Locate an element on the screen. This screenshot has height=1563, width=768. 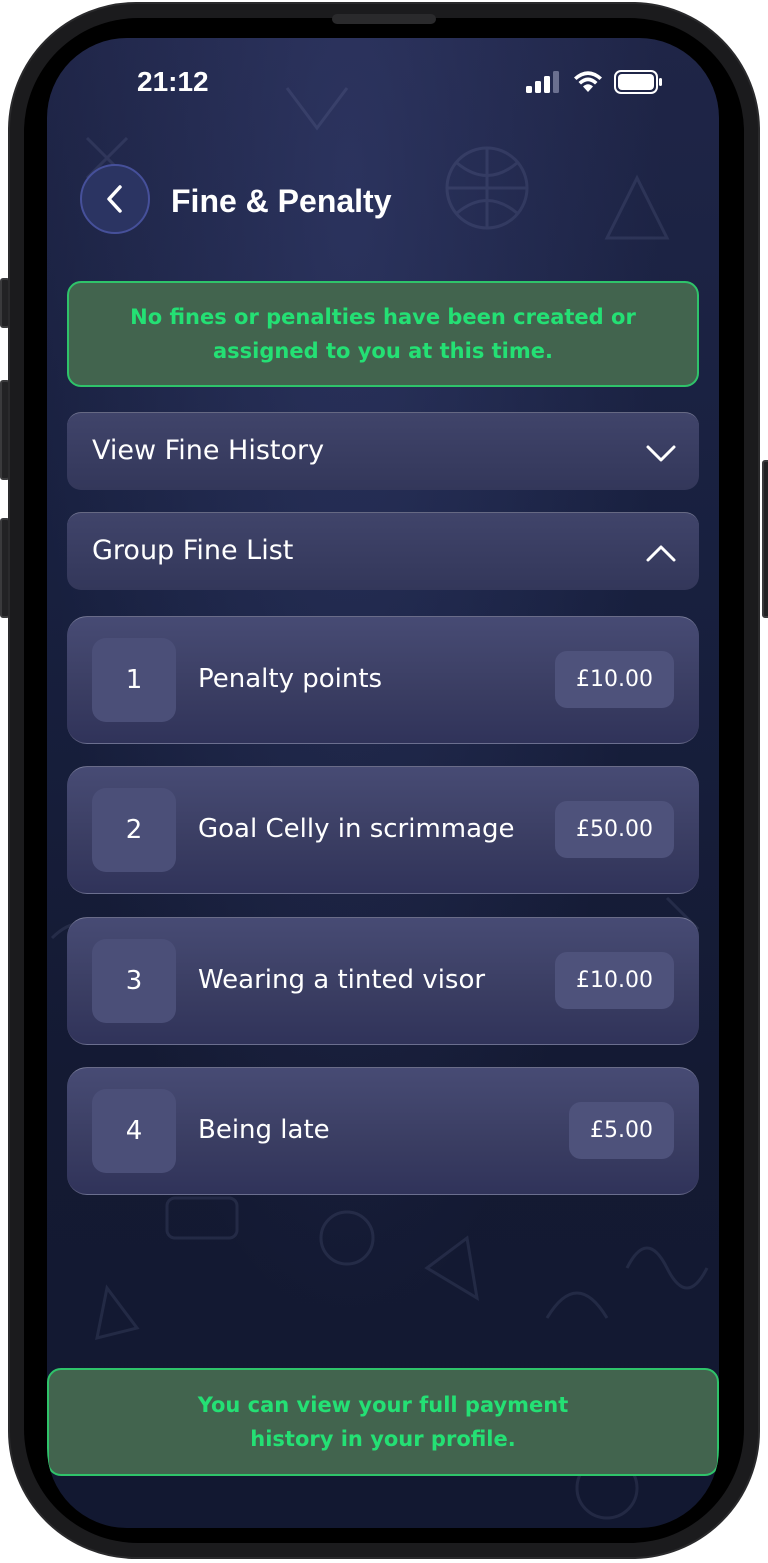
chevron-left-icon is located at coordinates (114, 199).